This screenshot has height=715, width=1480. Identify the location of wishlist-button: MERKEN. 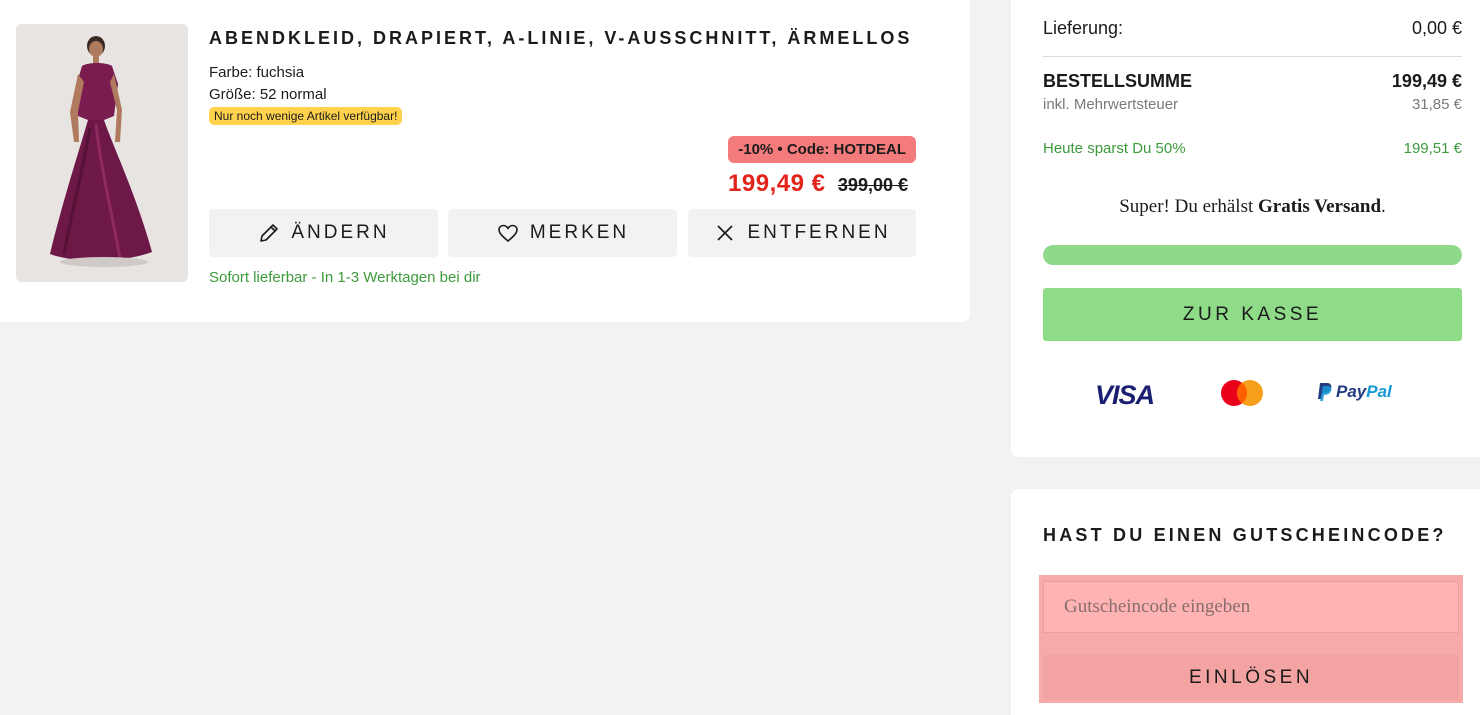
(562, 233).